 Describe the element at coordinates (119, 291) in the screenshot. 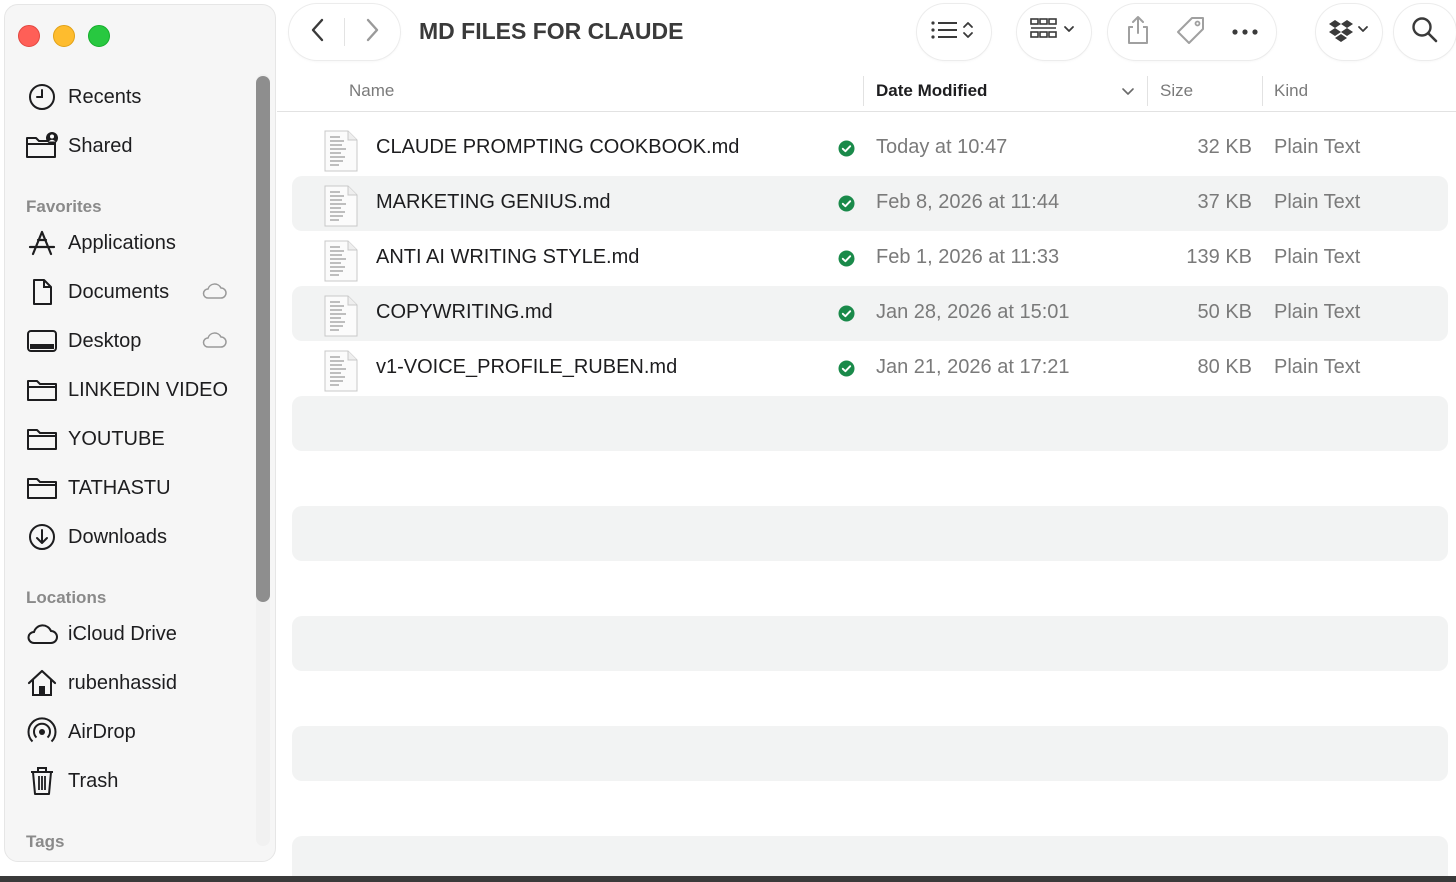

I see `sidebar-item-label: Documents` at that location.